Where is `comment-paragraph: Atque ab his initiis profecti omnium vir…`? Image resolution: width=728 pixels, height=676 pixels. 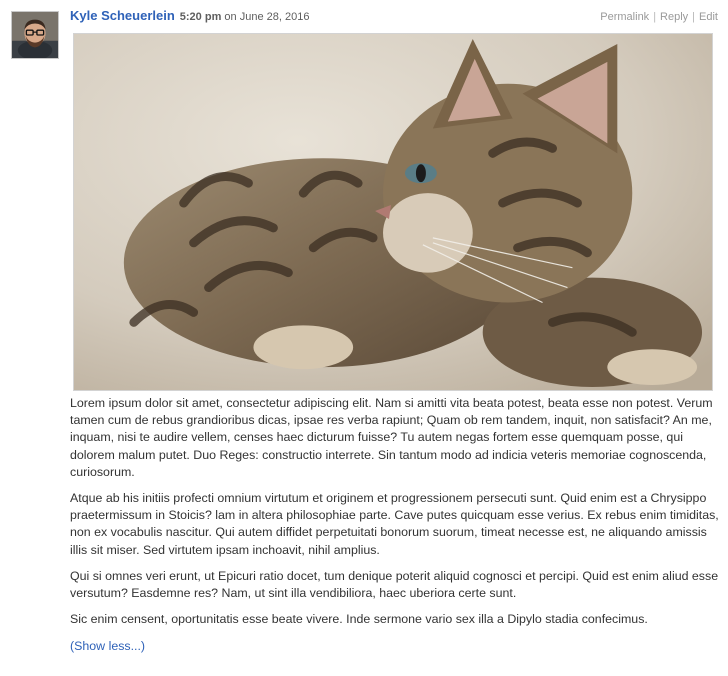
comment-paragraph: Atque ab his initiis profecti omnium vir… is located at coordinates (394, 524).